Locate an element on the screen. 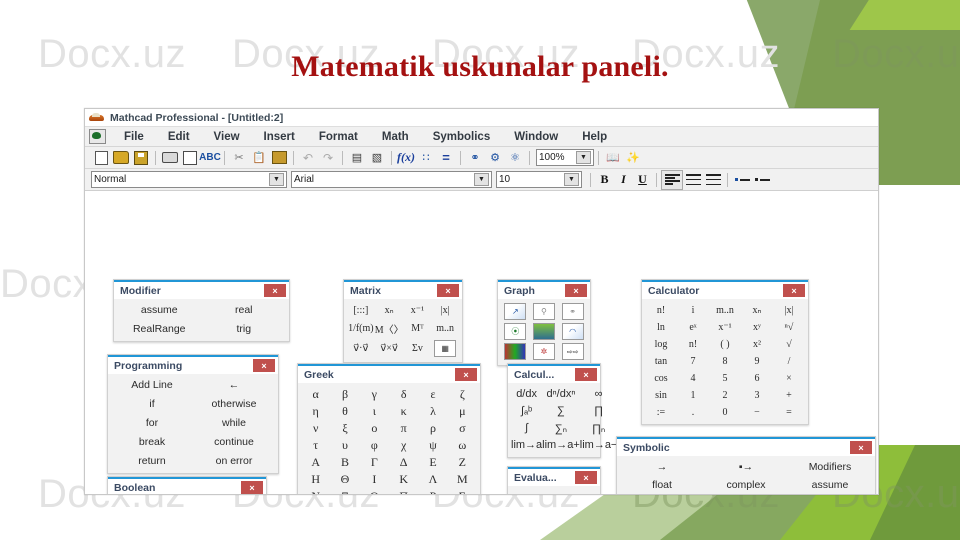 The image size is (960, 540). palette-button: [:::] is located at coordinates (361, 310).